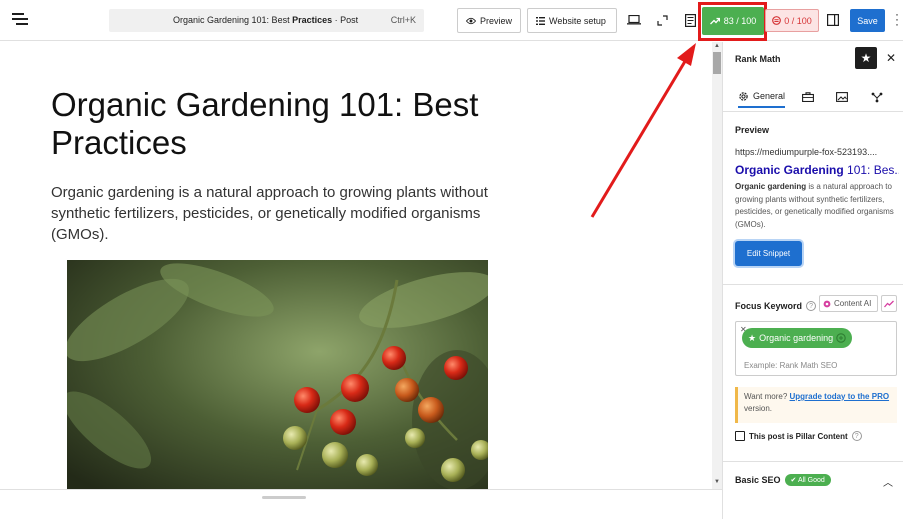 The image size is (903, 519). Describe the element at coordinates (690, 20) in the screenshot. I see `document-outline-icon` at that location.